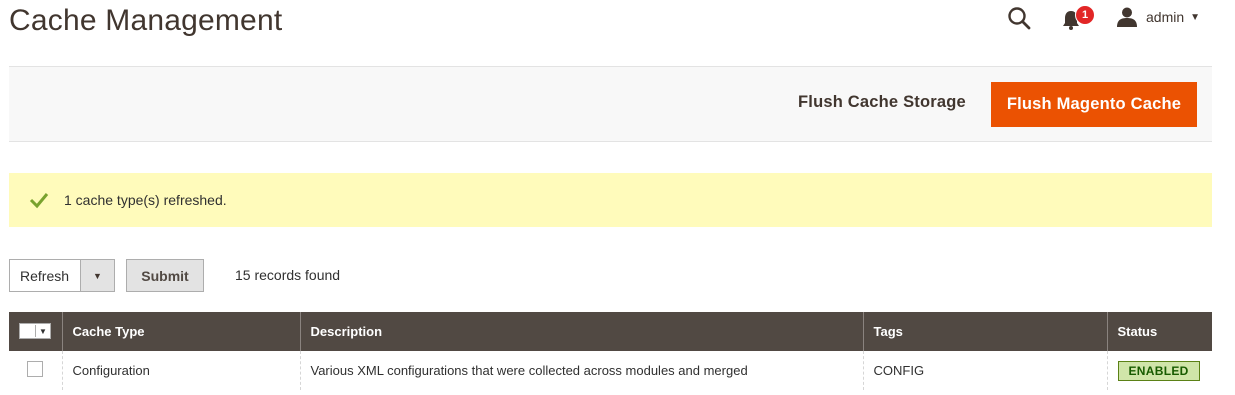  I want to click on mass-select-dropdown: ▼, so click(35, 331).